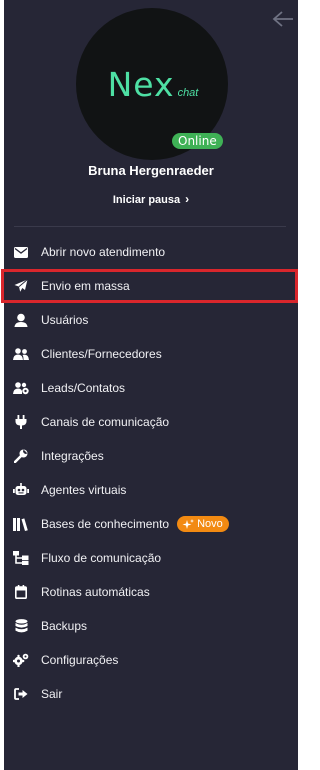  What do you see at coordinates (151, 388) in the screenshot?
I see `menu-item-leads-contatos: Leads/Contatos` at bounding box center [151, 388].